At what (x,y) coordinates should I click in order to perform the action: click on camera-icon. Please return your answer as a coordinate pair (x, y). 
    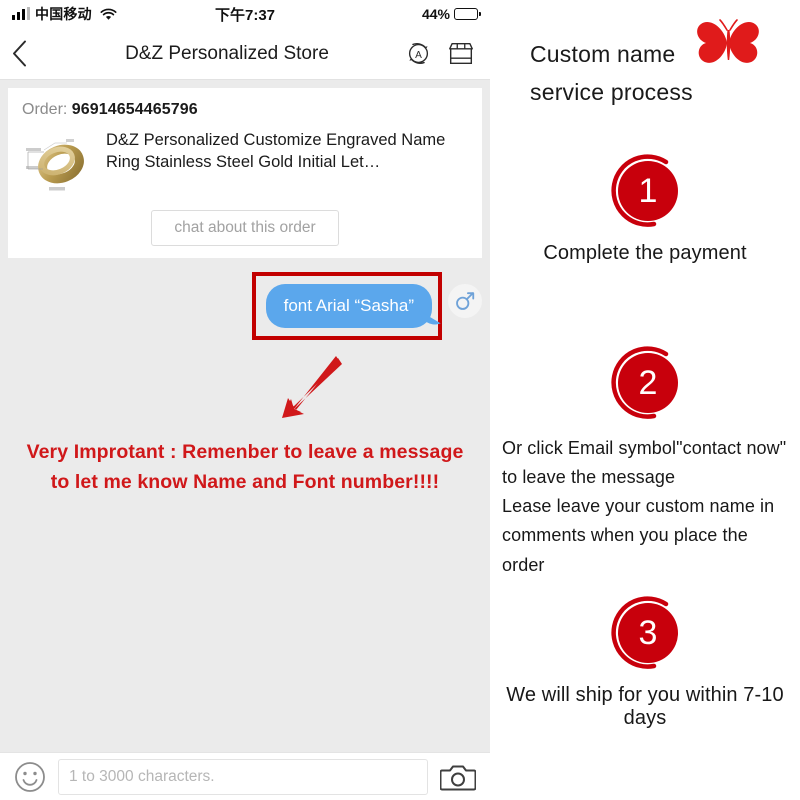
    Looking at the image, I should click on (458, 777).